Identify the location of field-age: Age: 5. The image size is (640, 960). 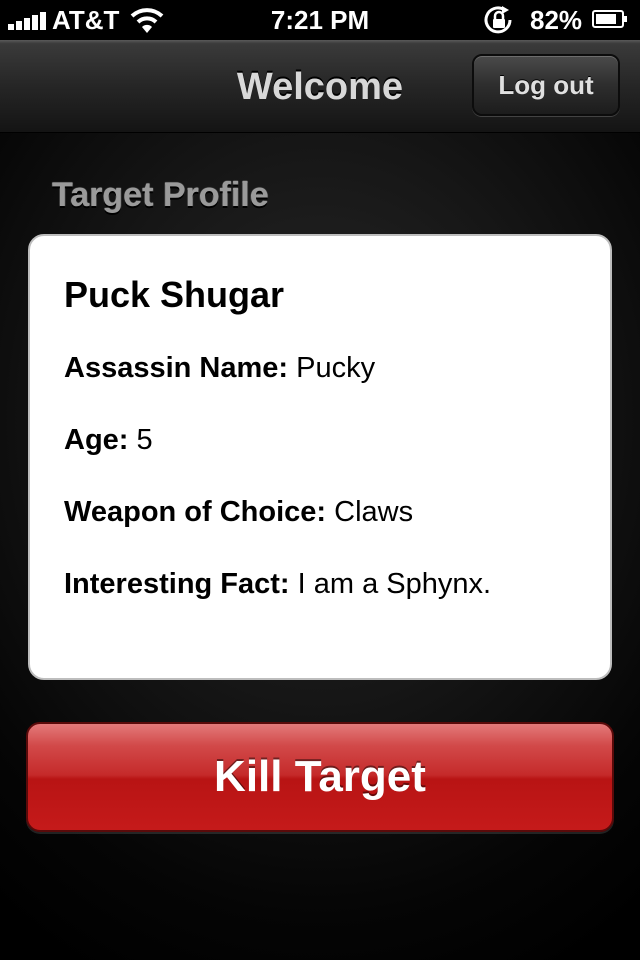
(108, 440).